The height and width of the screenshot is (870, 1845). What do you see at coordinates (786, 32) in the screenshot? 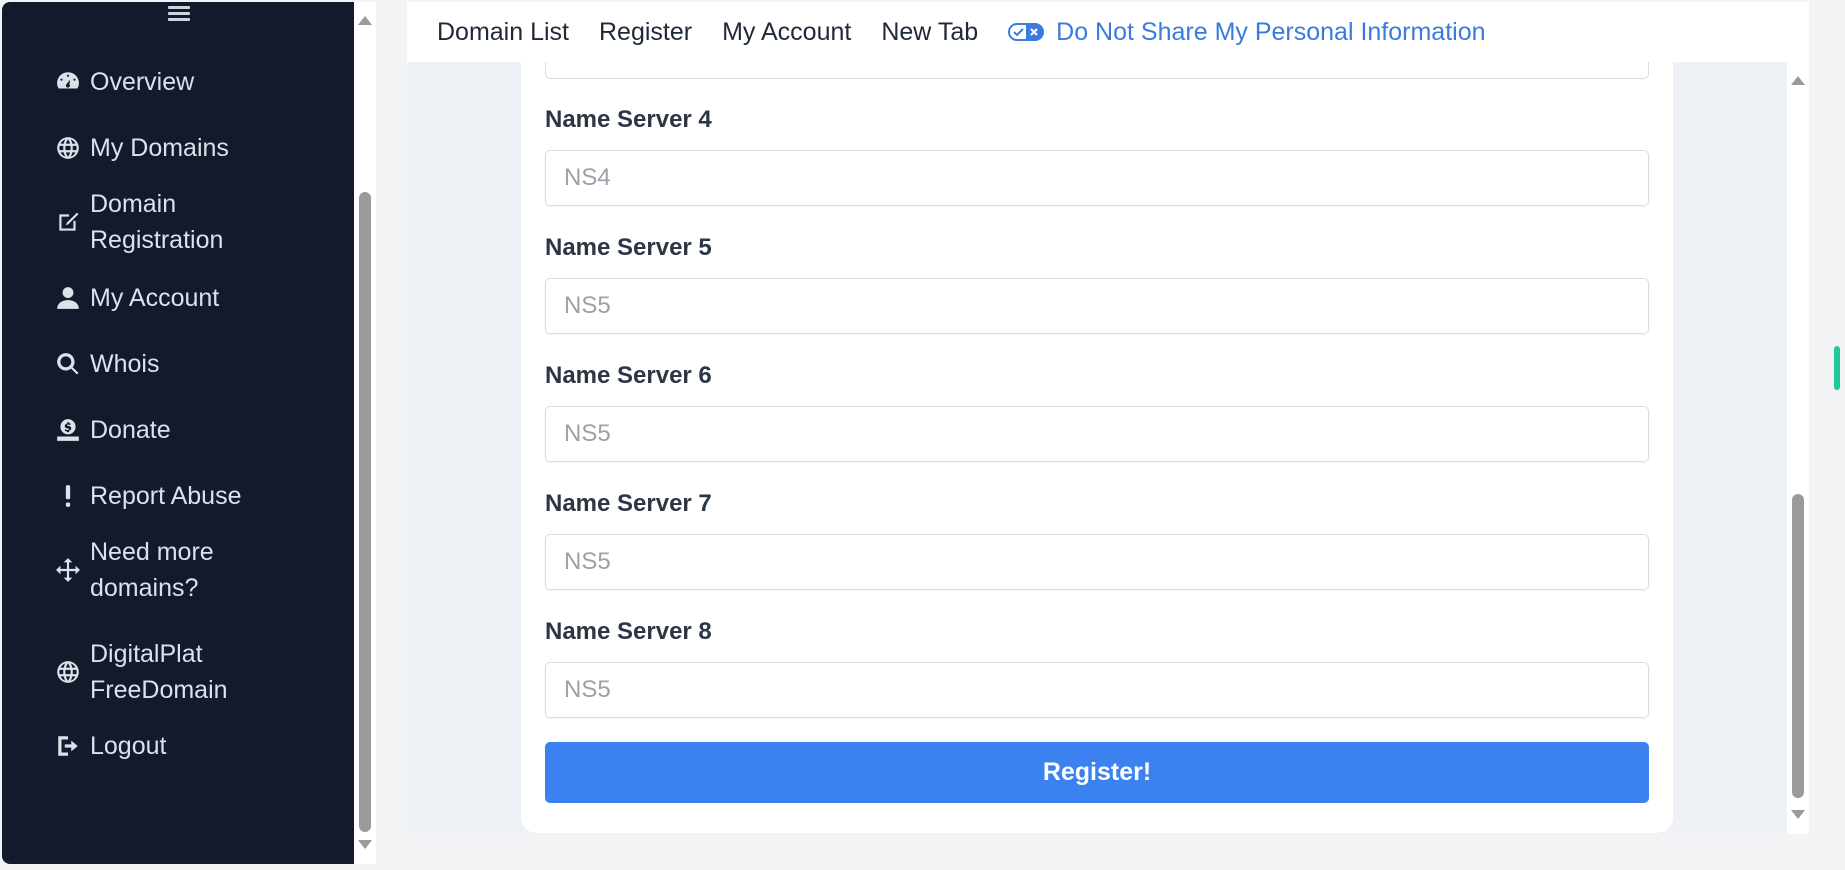
I see `nav-link-my-account: My Account` at bounding box center [786, 32].